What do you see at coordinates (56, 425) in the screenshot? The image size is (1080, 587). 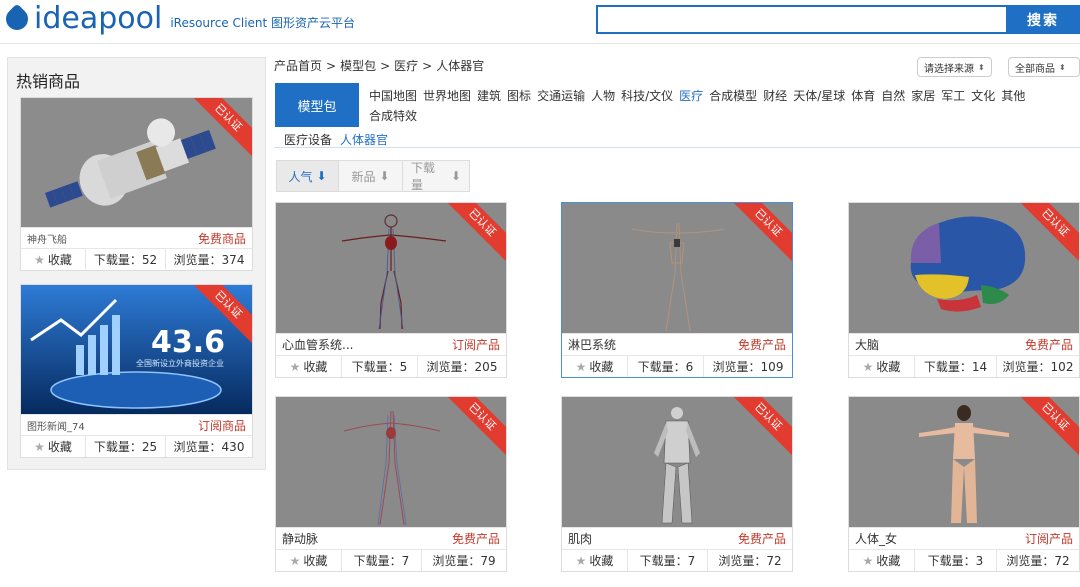 I see `product-name: 图形新闻_74` at bounding box center [56, 425].